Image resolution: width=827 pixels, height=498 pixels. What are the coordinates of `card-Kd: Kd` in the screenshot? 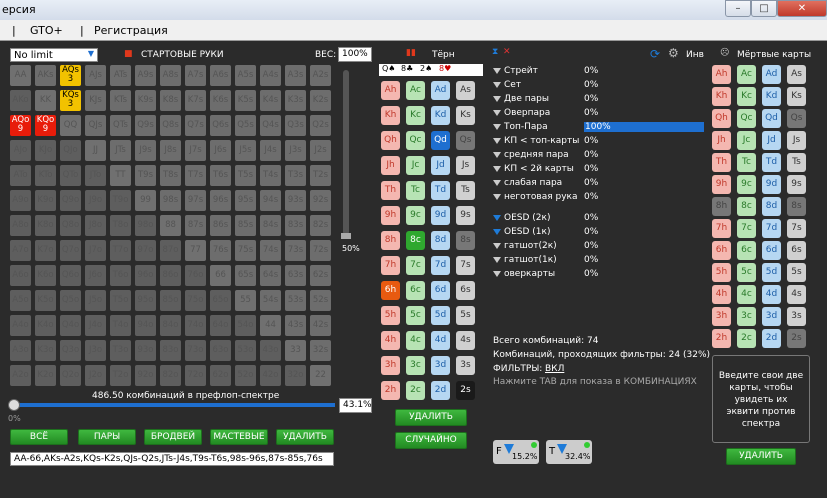 It's located at (771, 96).